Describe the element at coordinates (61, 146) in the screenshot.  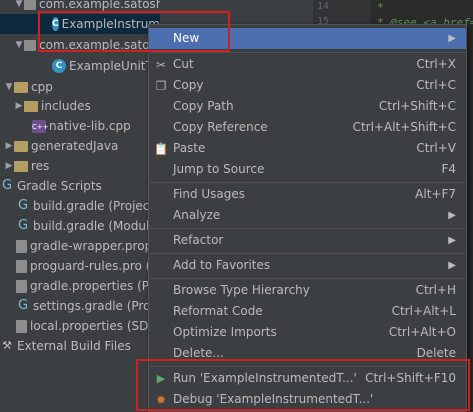
I see `tree-item-generated-java: ▶ generatedJava` at that location.